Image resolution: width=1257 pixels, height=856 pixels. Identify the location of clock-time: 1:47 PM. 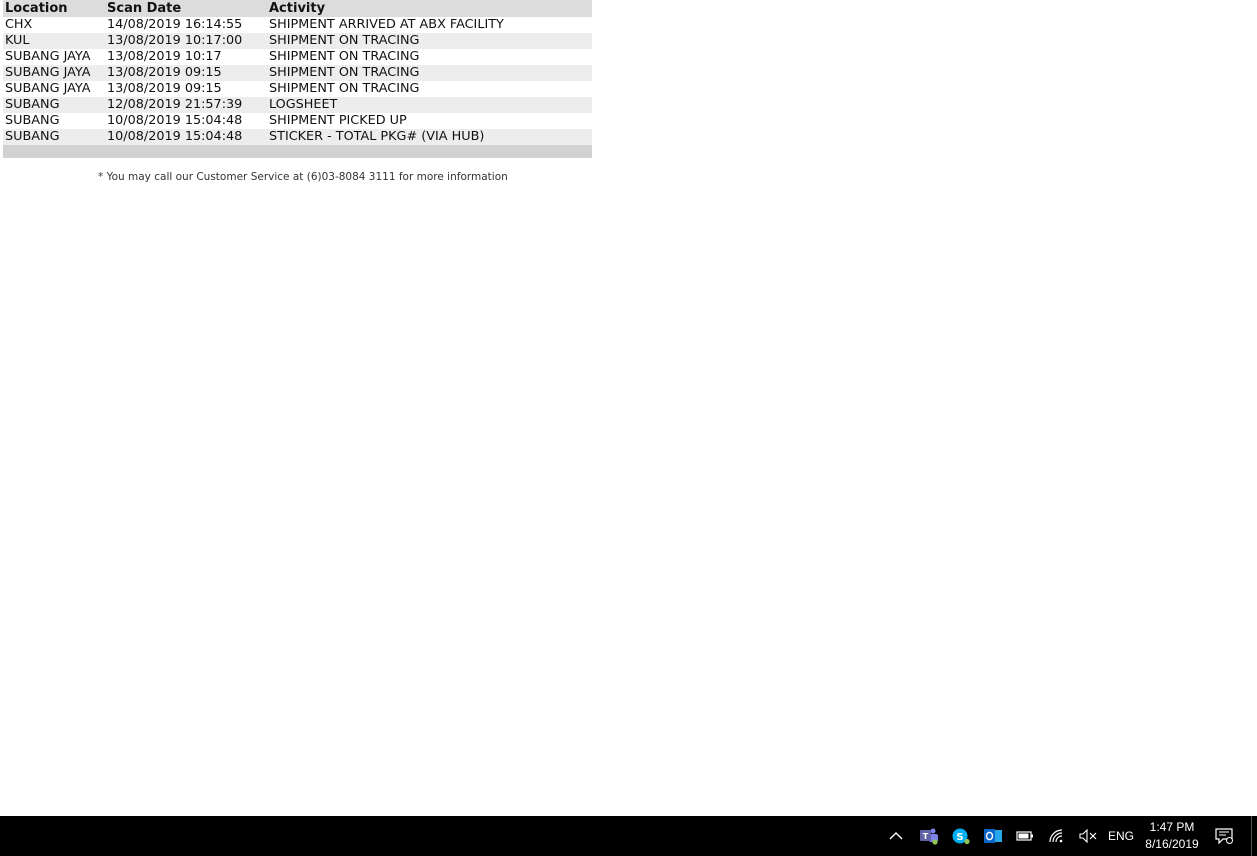
(1172, 827).